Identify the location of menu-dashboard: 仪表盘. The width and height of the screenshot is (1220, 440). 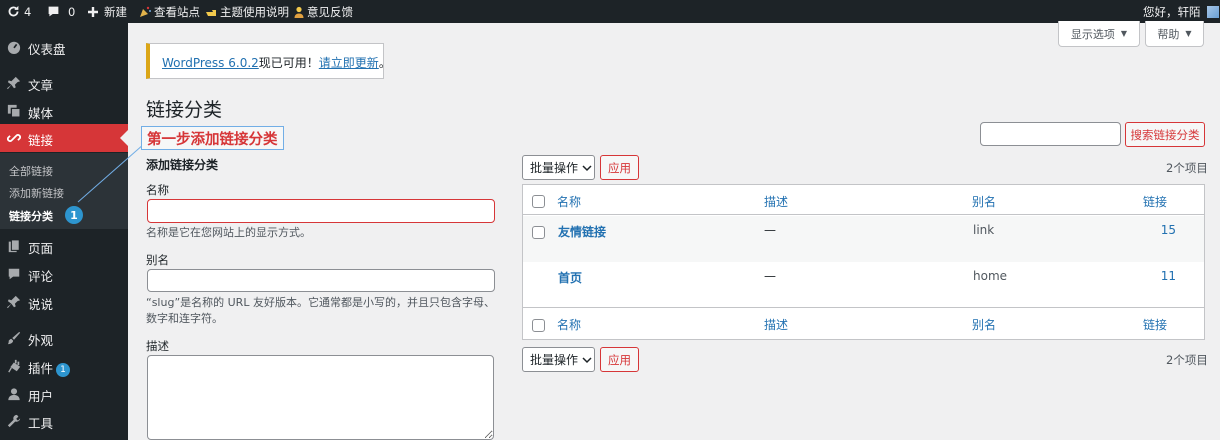
(64, 47).